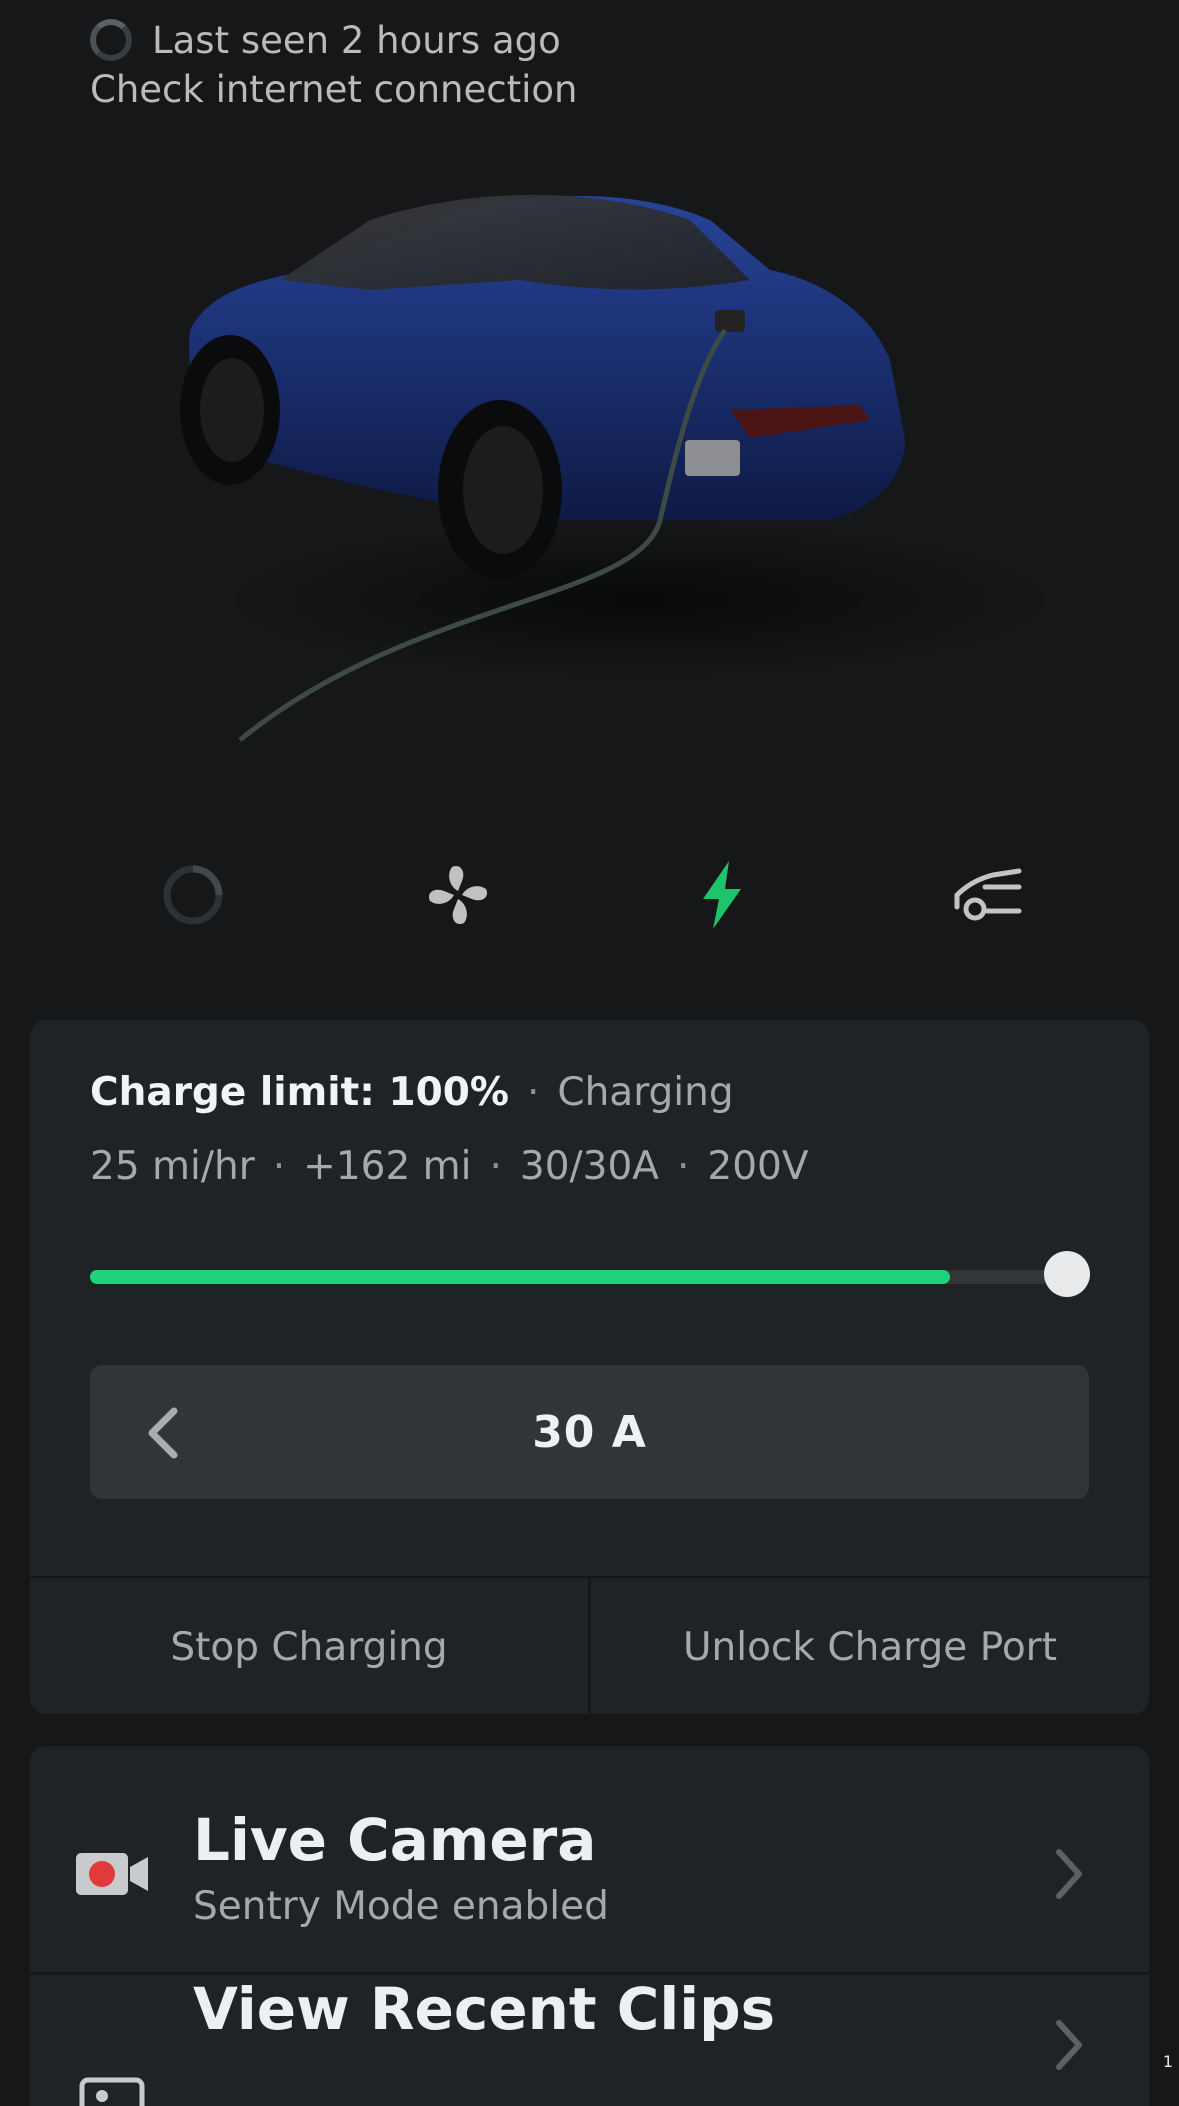 This screenshot has height=2106, width=1179. Describe the element at coordinates (520, 1277) in the screenshot. I see `charge-level-fill` at that location.